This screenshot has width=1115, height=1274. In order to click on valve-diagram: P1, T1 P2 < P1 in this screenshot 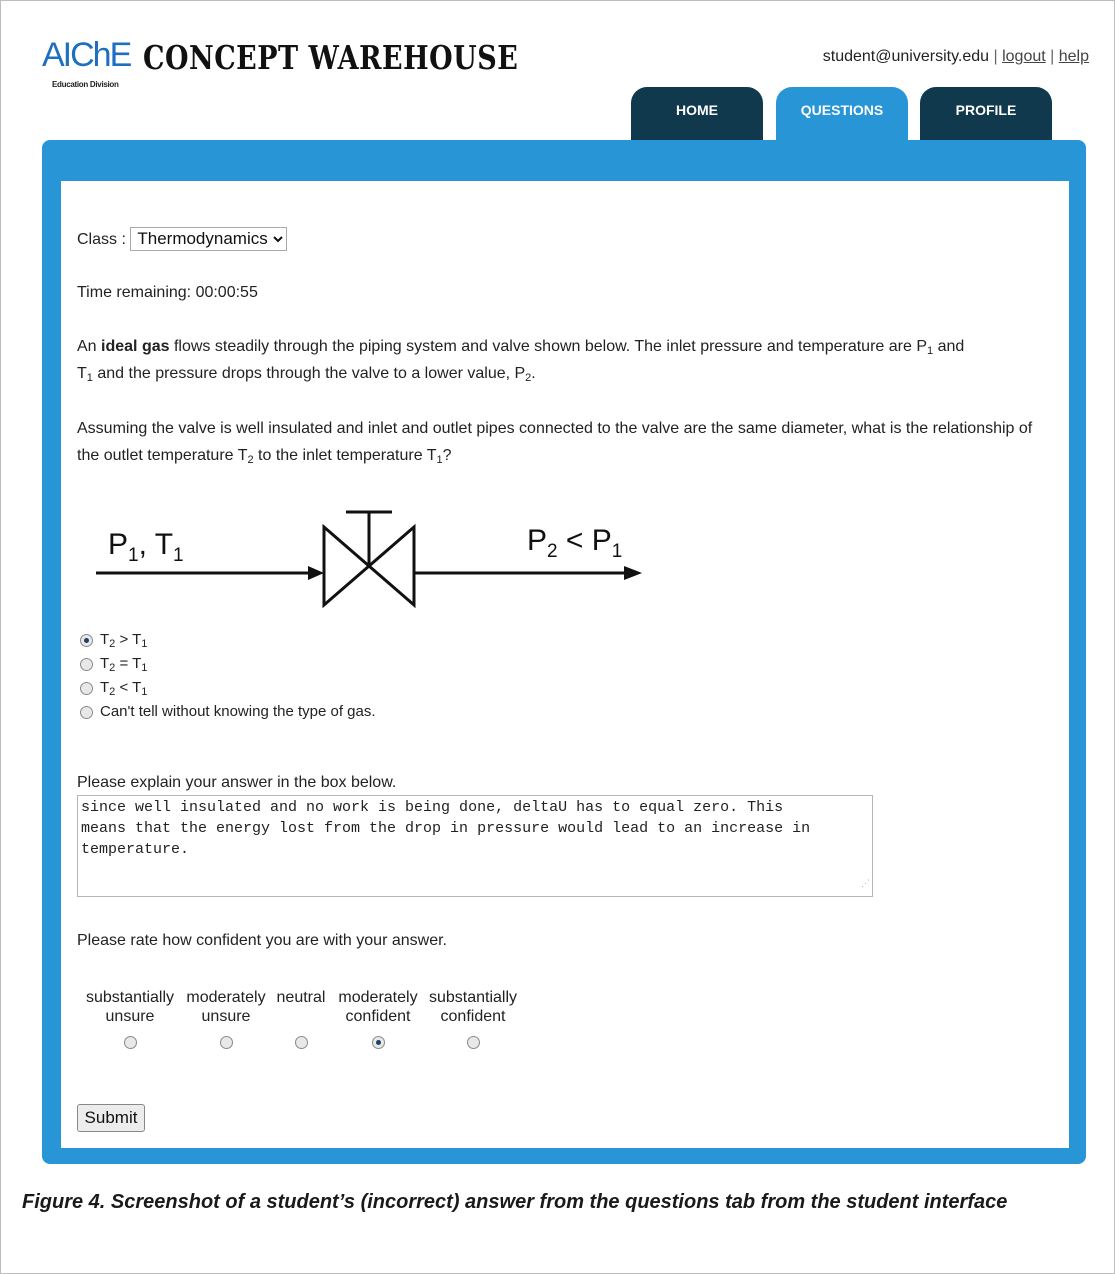, I will do `click(369, 559)`.